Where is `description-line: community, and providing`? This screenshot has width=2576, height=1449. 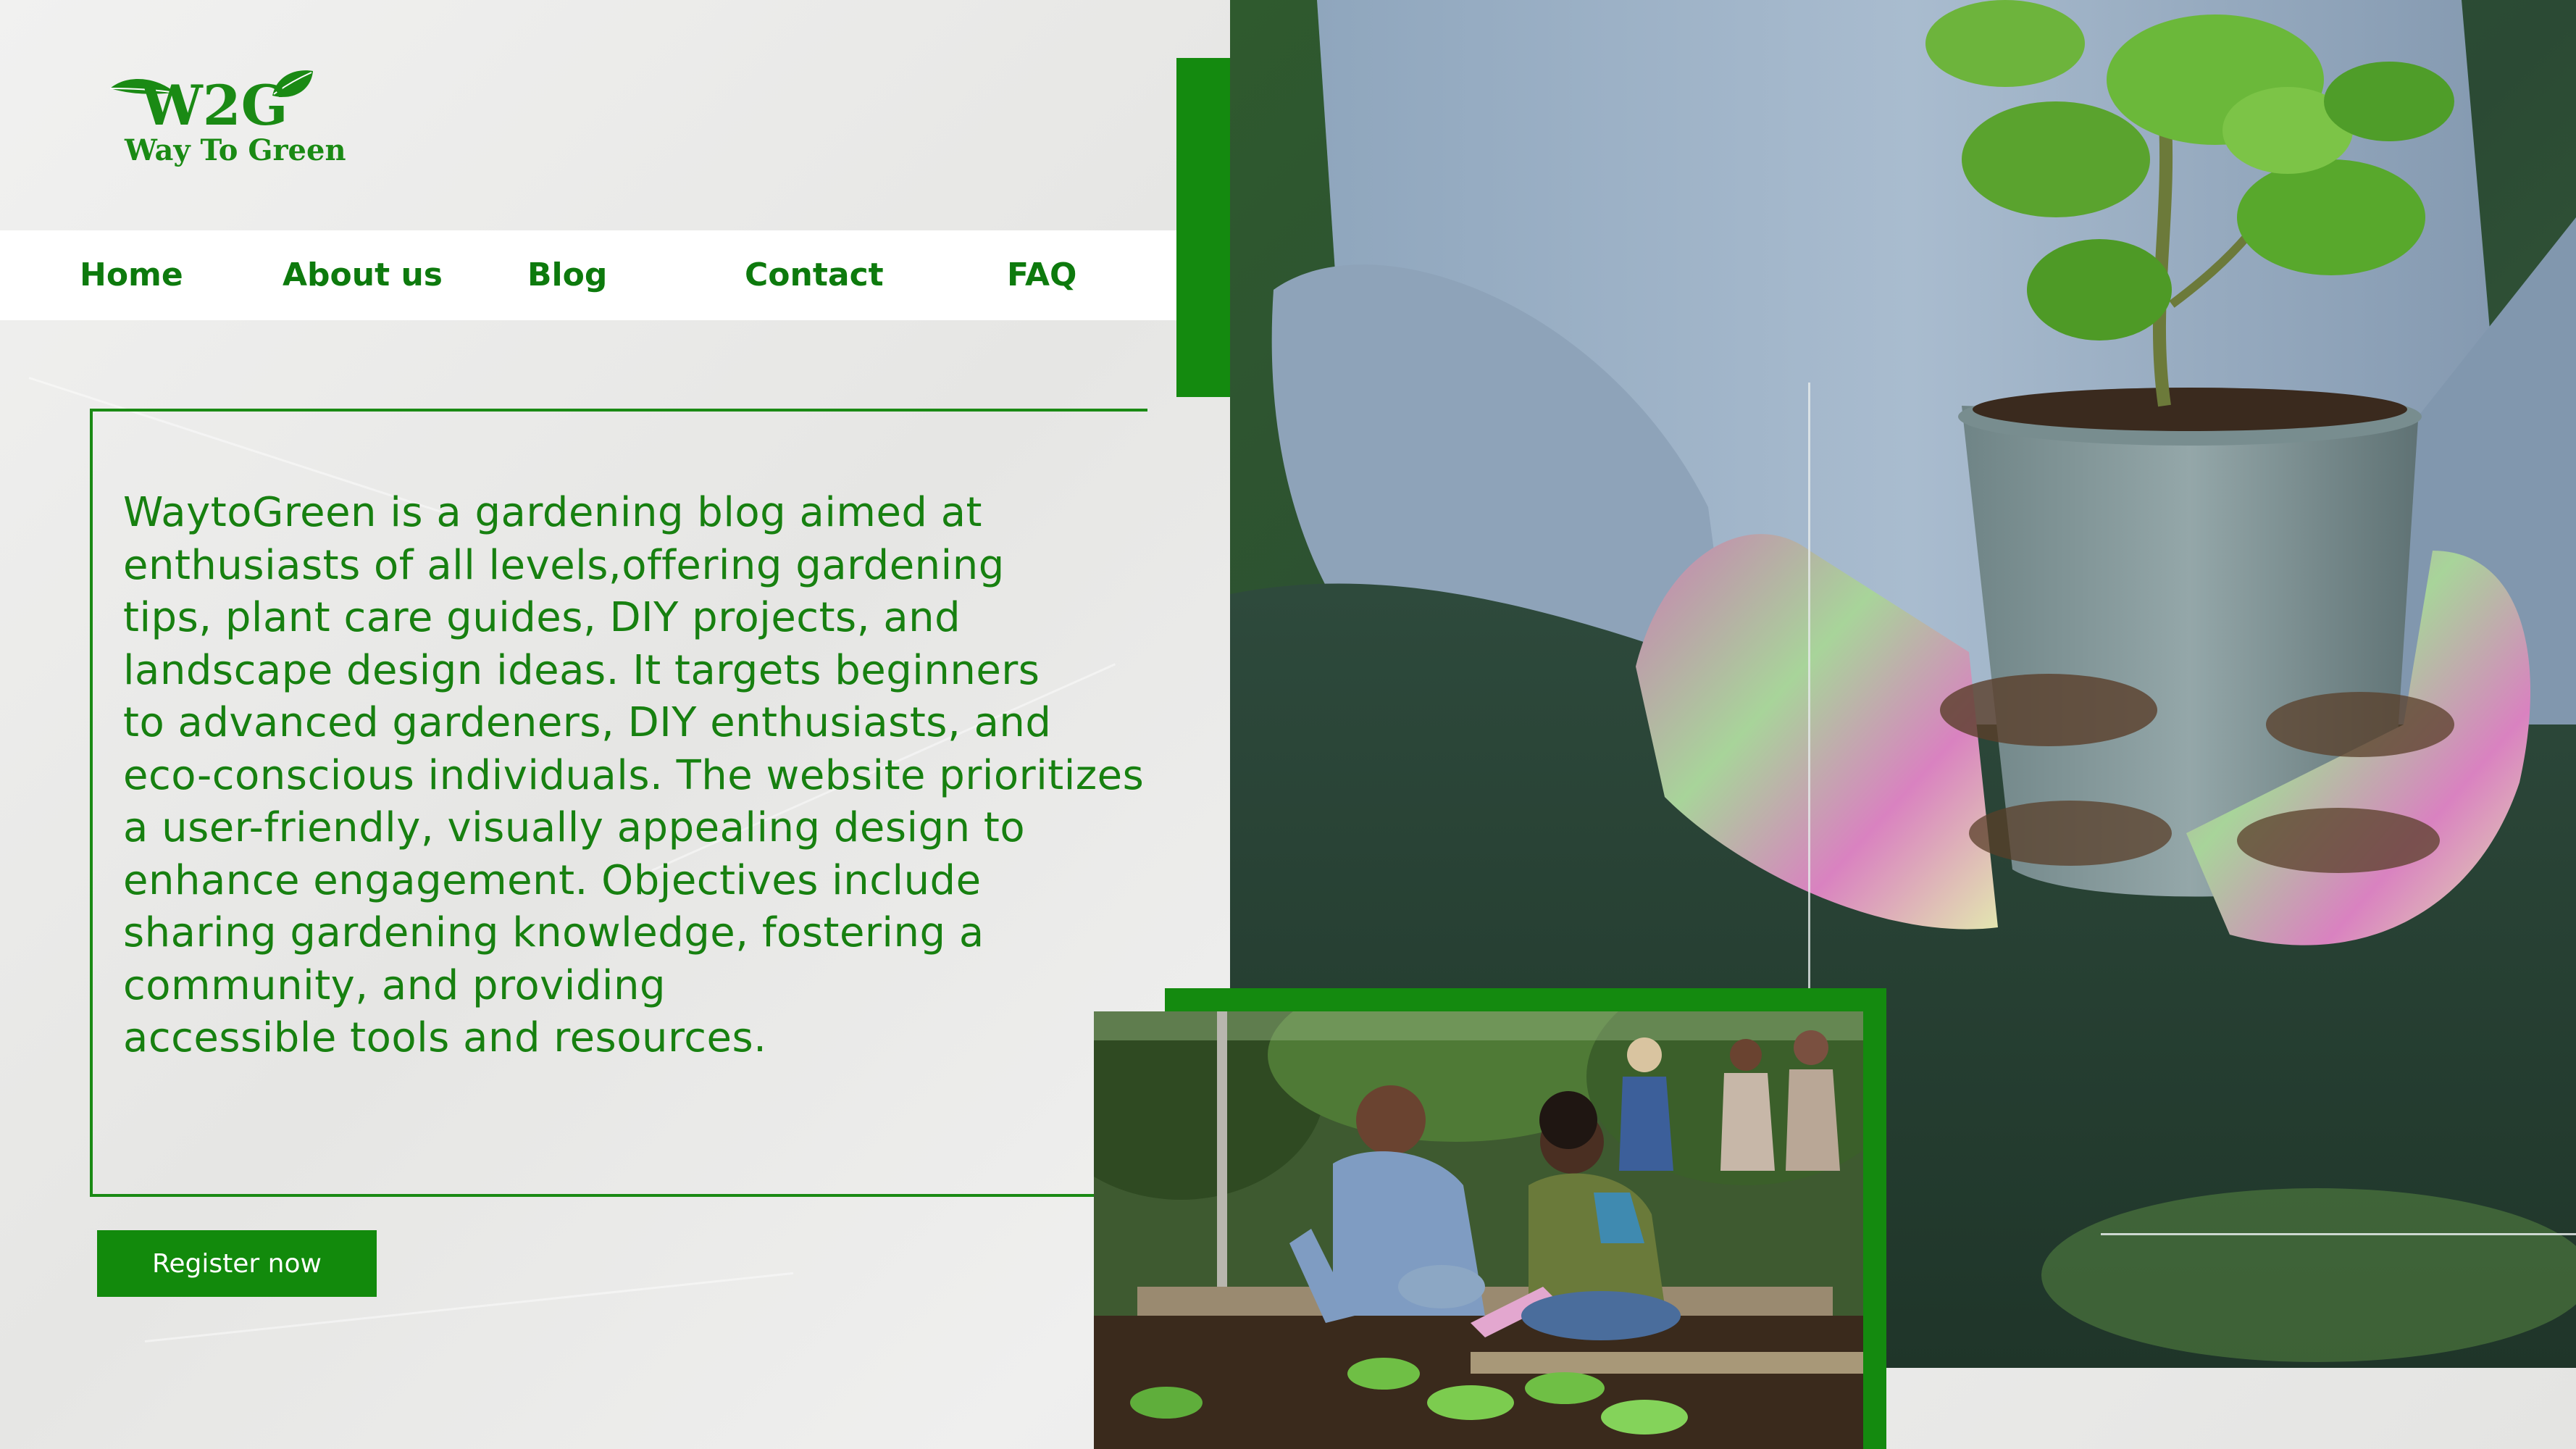
description-line: community, and providing is located at coordinates (394, 985).